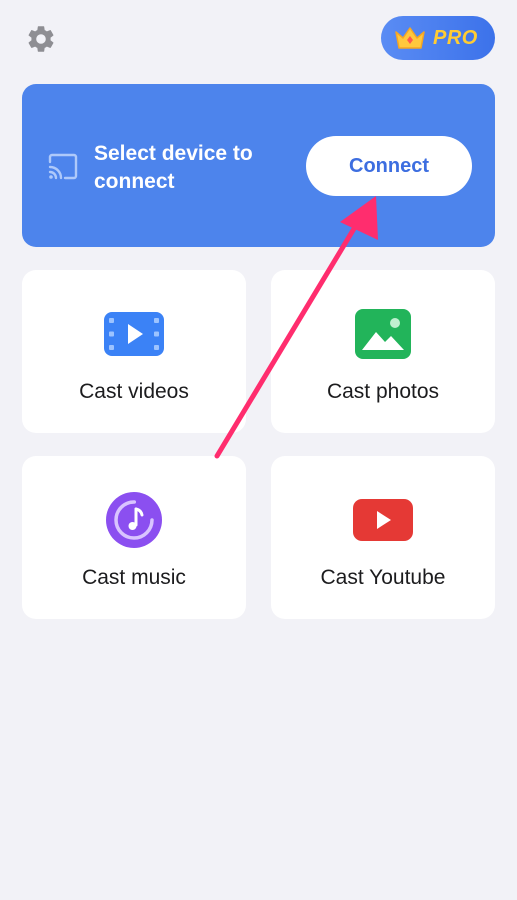 This screenshot has width=517, height=900. Describe the element at coordinates (410, 38) in the screenshot. I see `crown-icon` at that location.